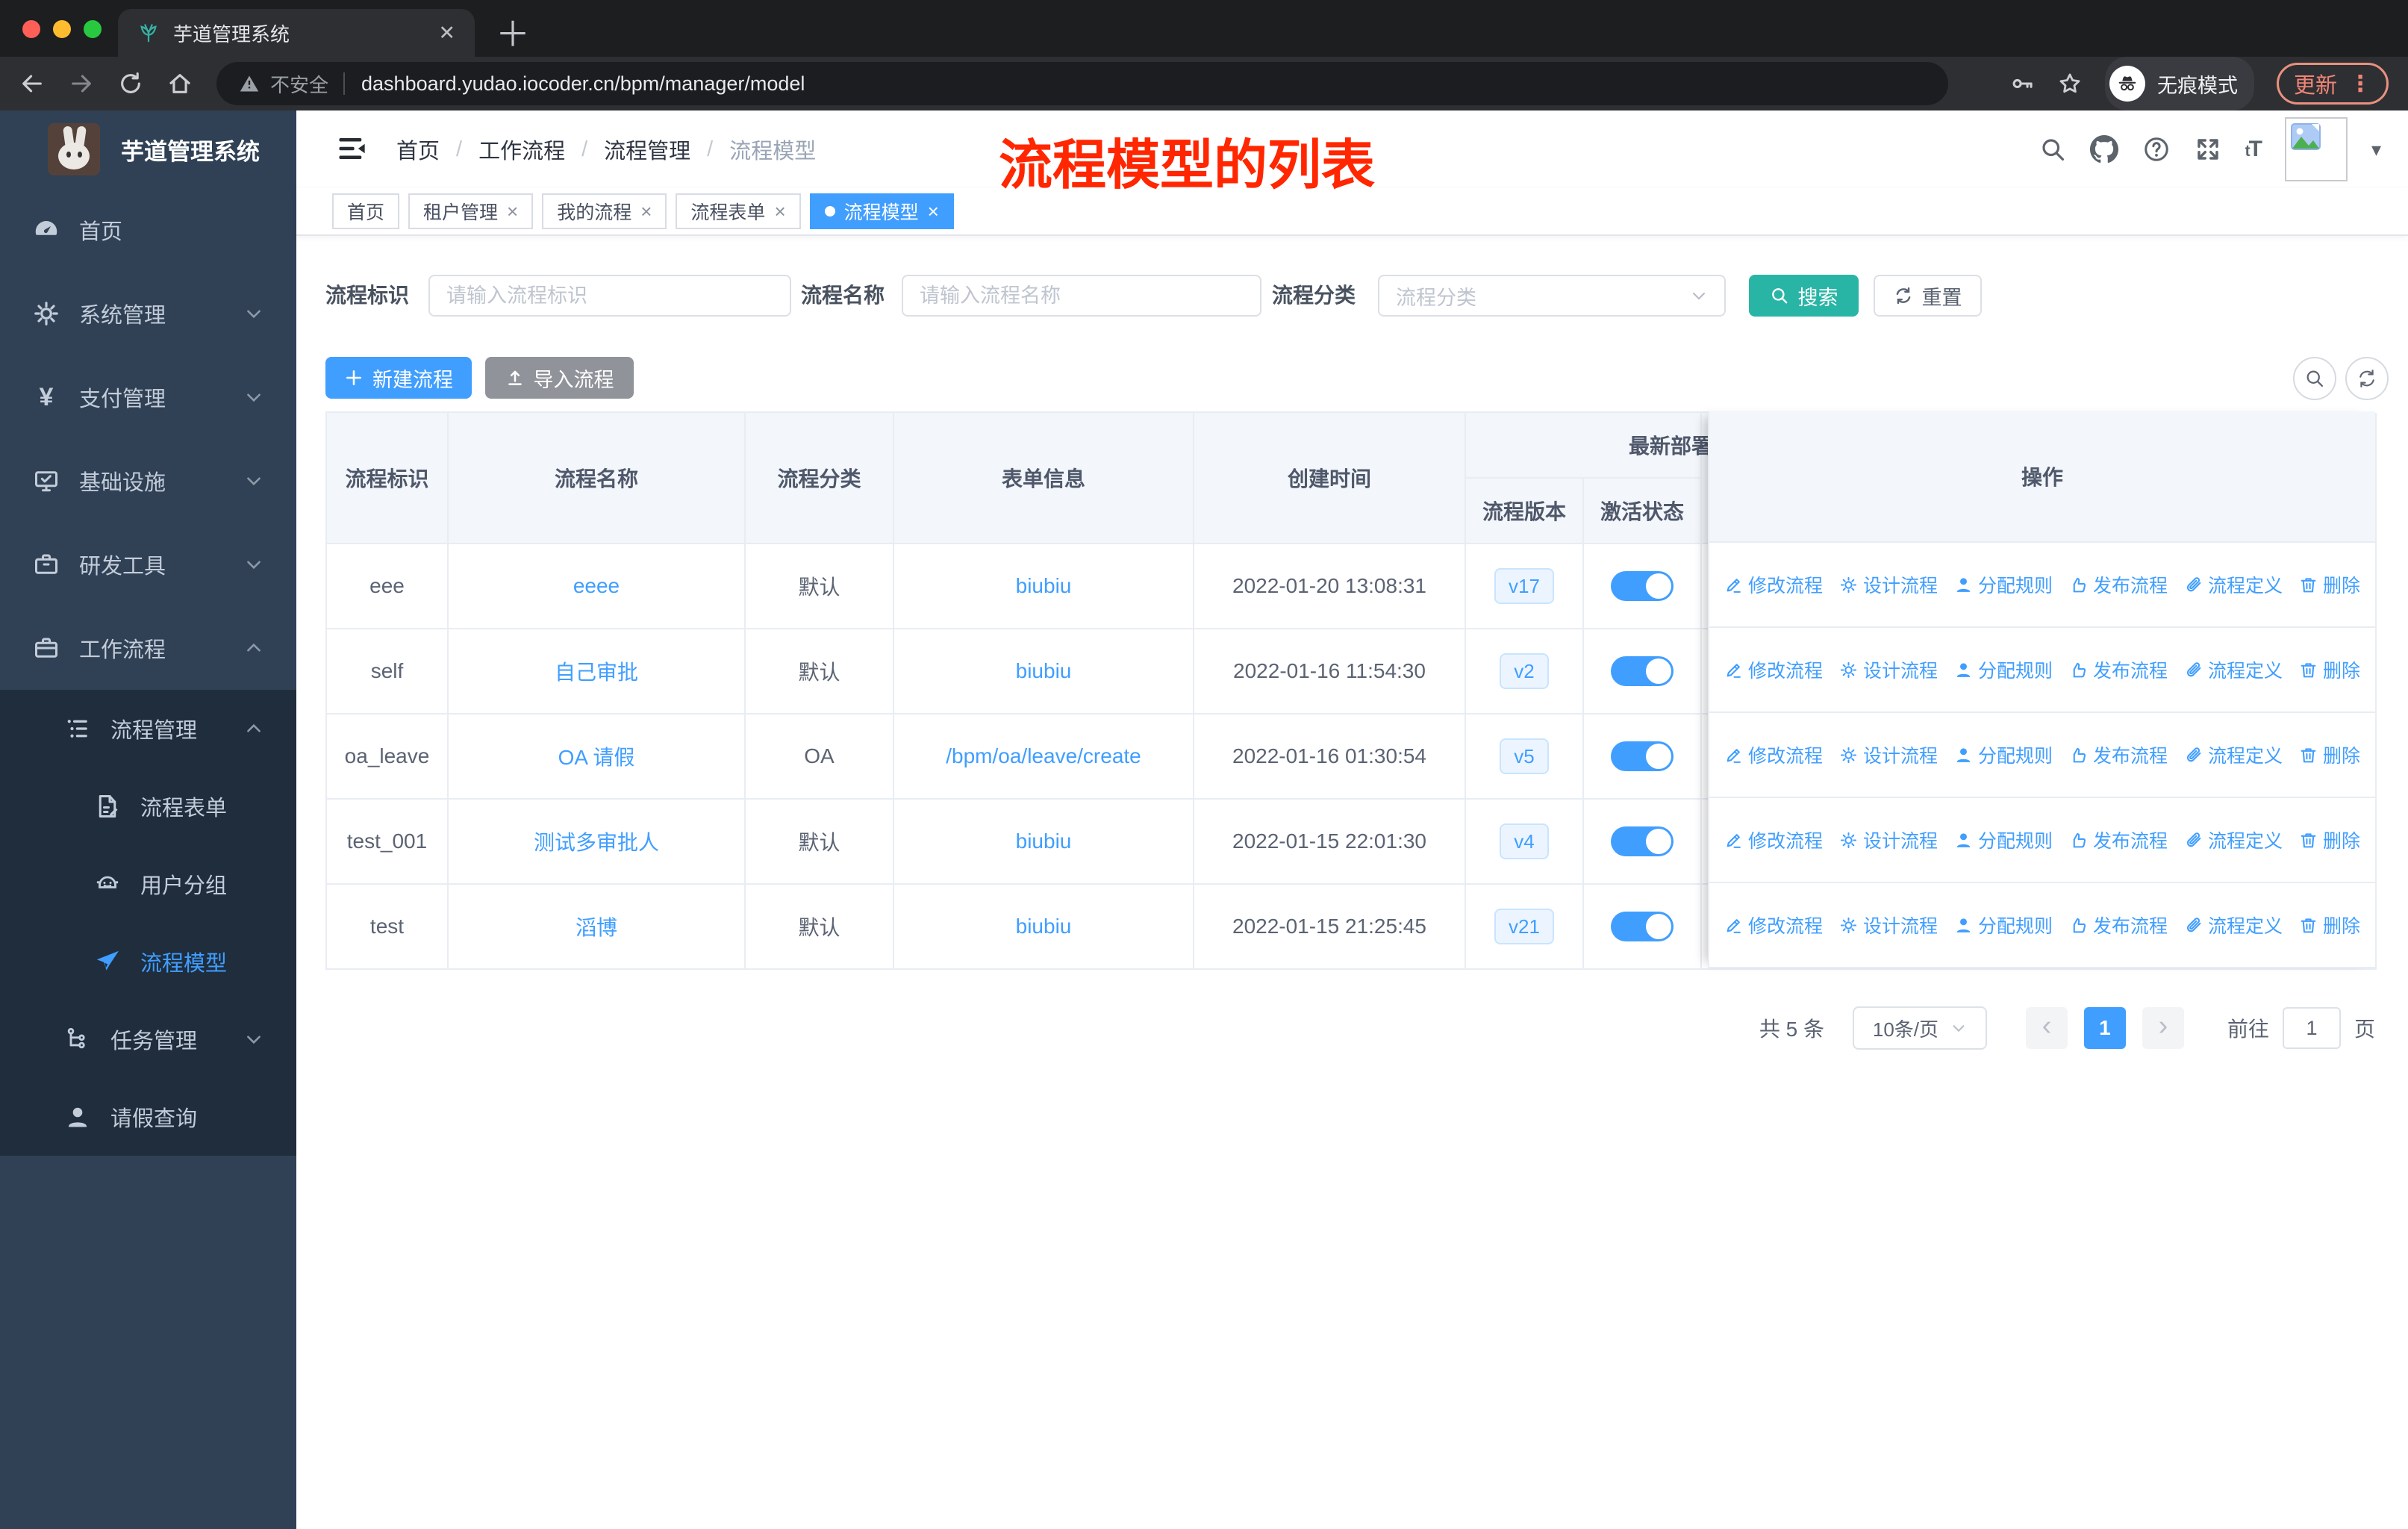  What do you see at coordinates (2208, 149) in the screenshot?
I see `fullscreen-icon` at bounding box center [2208, 149].